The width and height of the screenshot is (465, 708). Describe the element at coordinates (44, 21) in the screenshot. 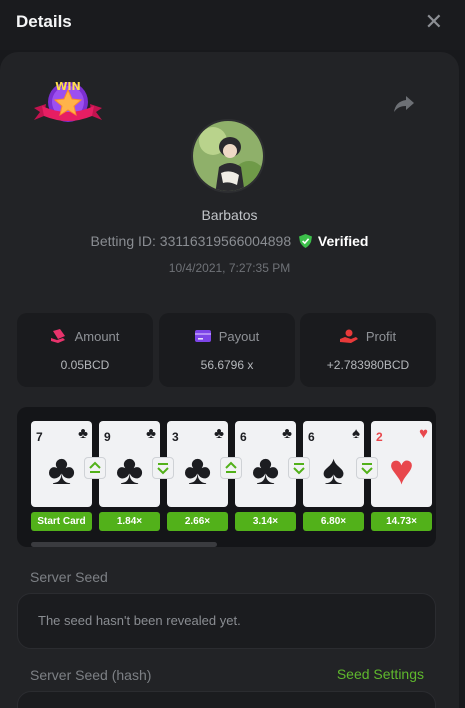

I see `dialog-title: Details` at that location.